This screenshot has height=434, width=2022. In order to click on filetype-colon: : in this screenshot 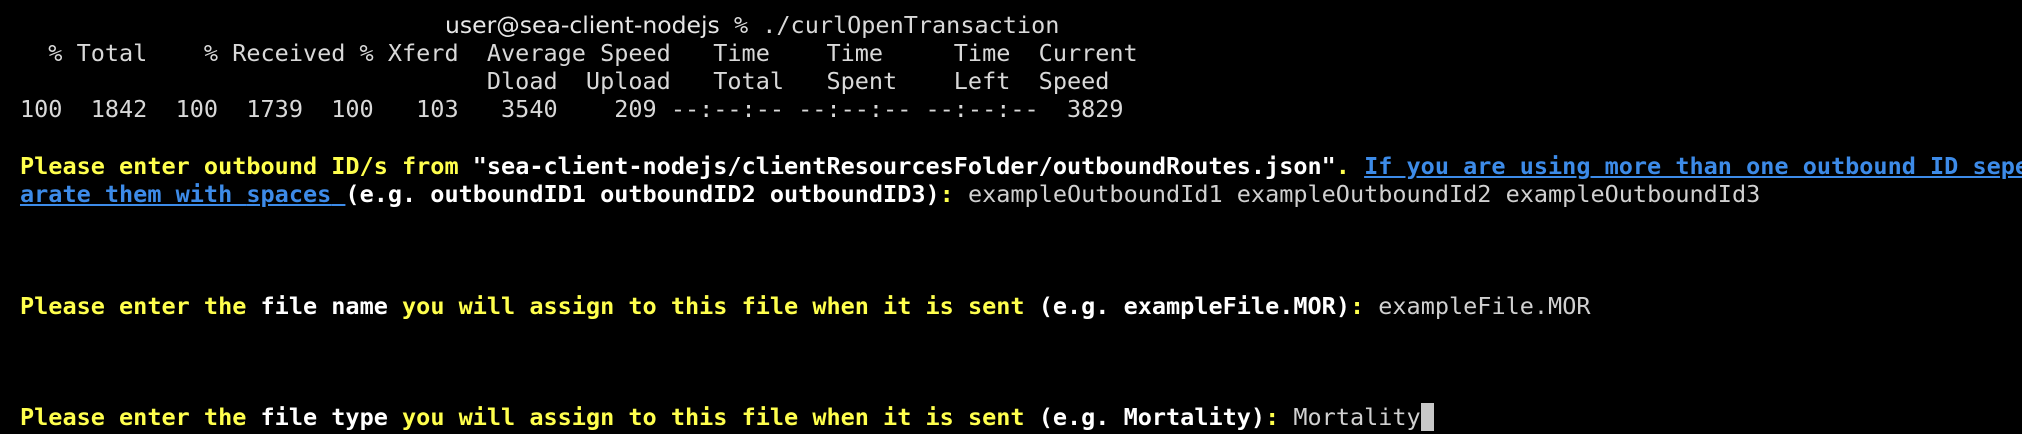, I will do `click(1279, 417)`.